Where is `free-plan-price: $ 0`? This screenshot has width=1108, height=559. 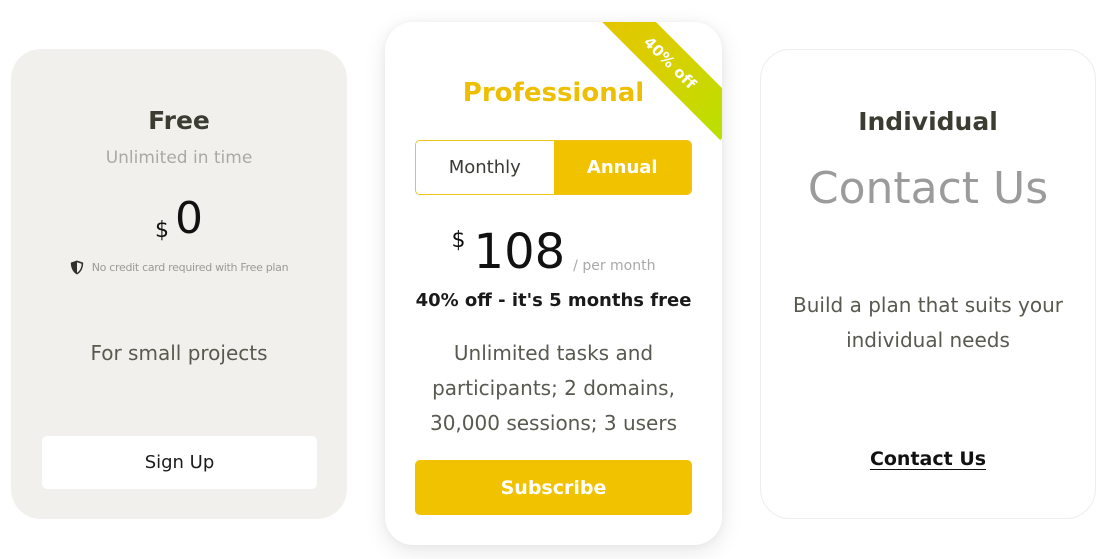
free-plan-price: $ 0 is located at coordinates (179, 219).